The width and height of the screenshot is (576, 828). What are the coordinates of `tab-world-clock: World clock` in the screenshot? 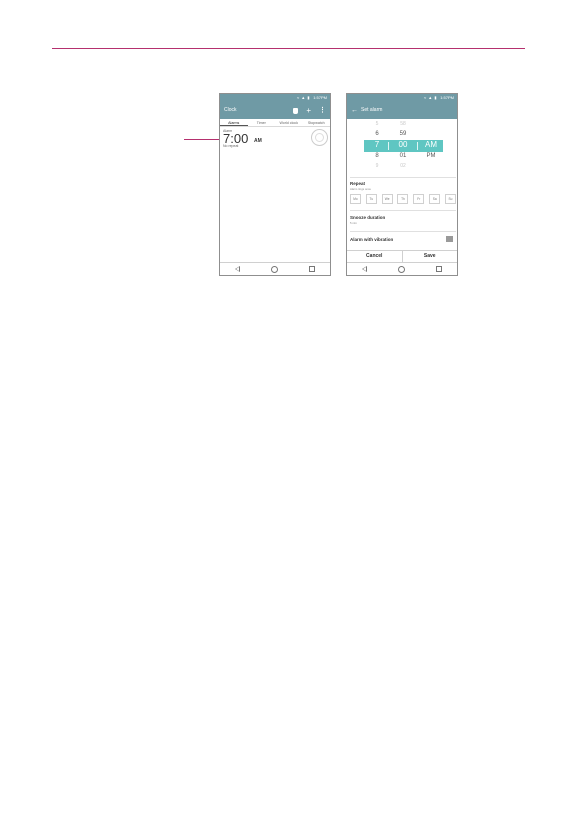 It's located at (289, 122).